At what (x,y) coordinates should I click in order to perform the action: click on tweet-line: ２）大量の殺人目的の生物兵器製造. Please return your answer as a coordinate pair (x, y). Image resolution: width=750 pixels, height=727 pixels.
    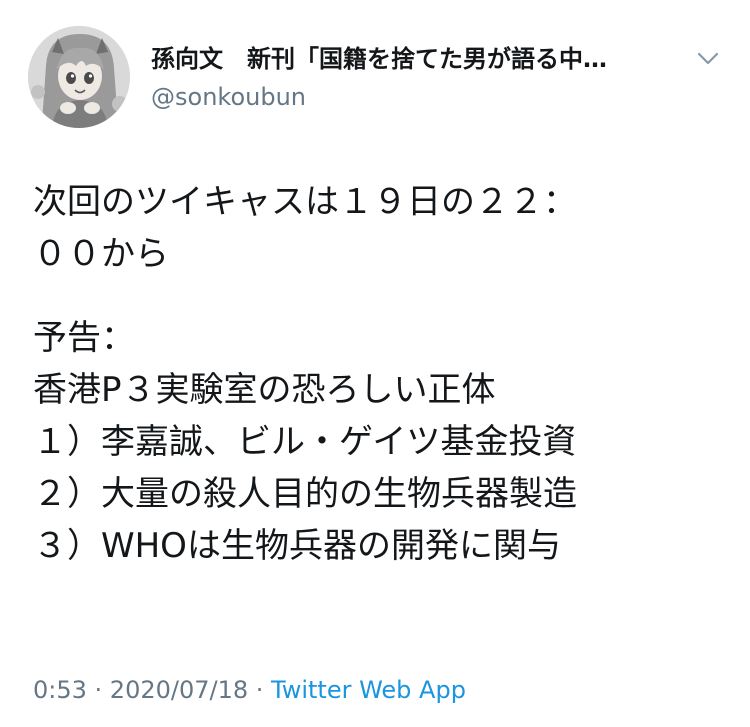
    Looking at the image, I should click on (305, 494).